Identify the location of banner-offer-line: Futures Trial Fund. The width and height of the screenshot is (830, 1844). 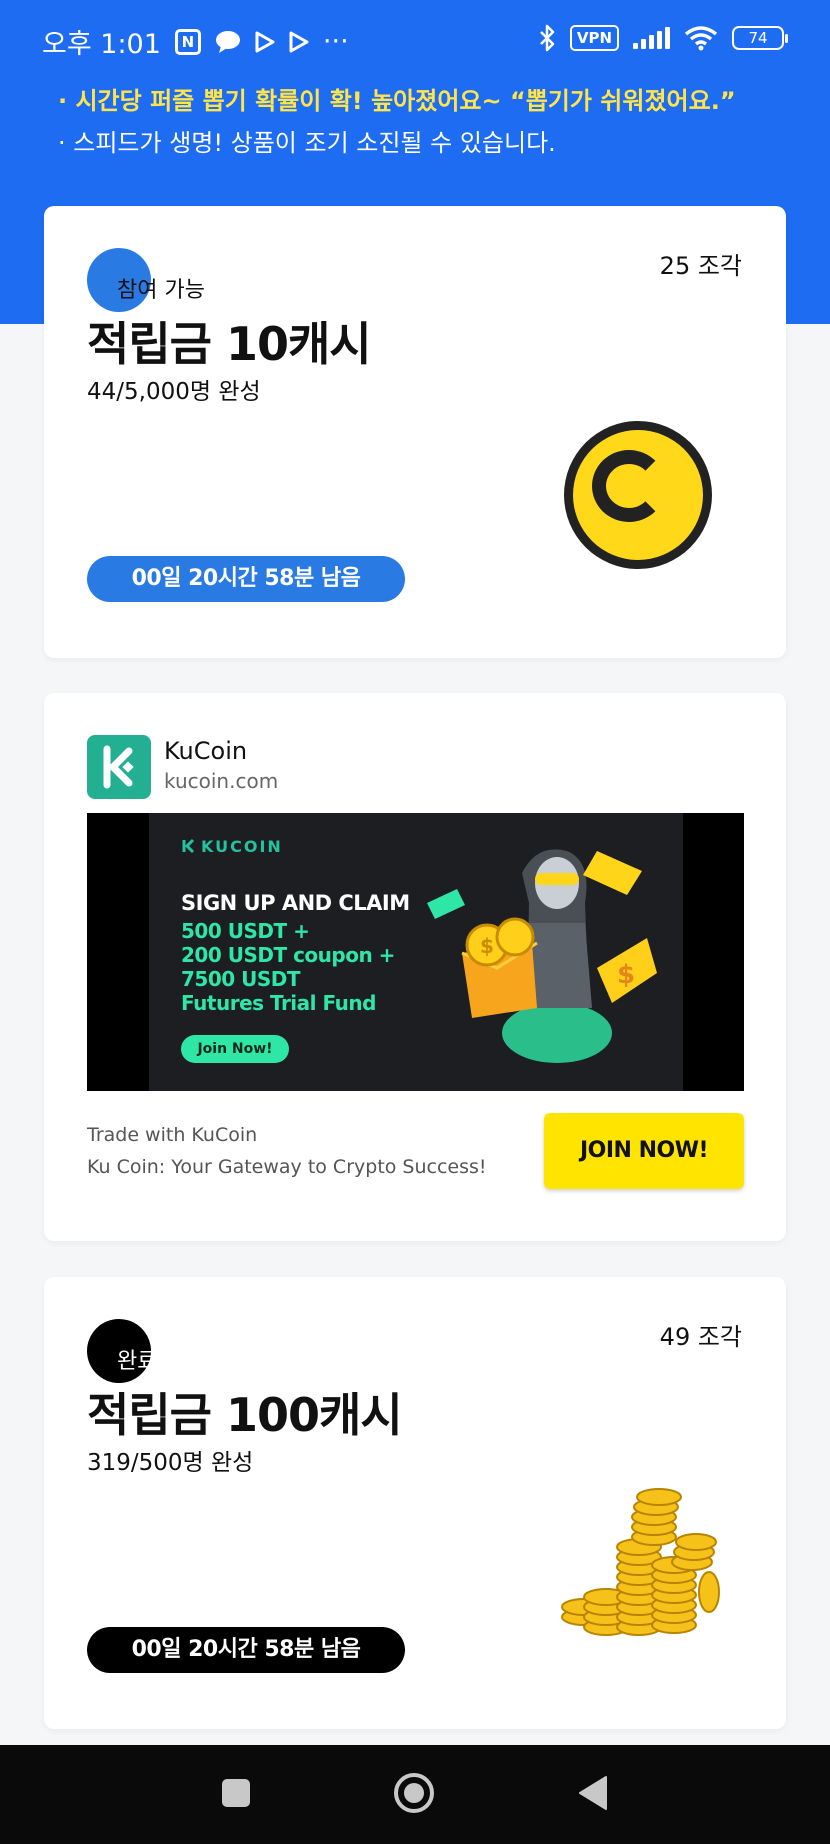
(278, 1003).